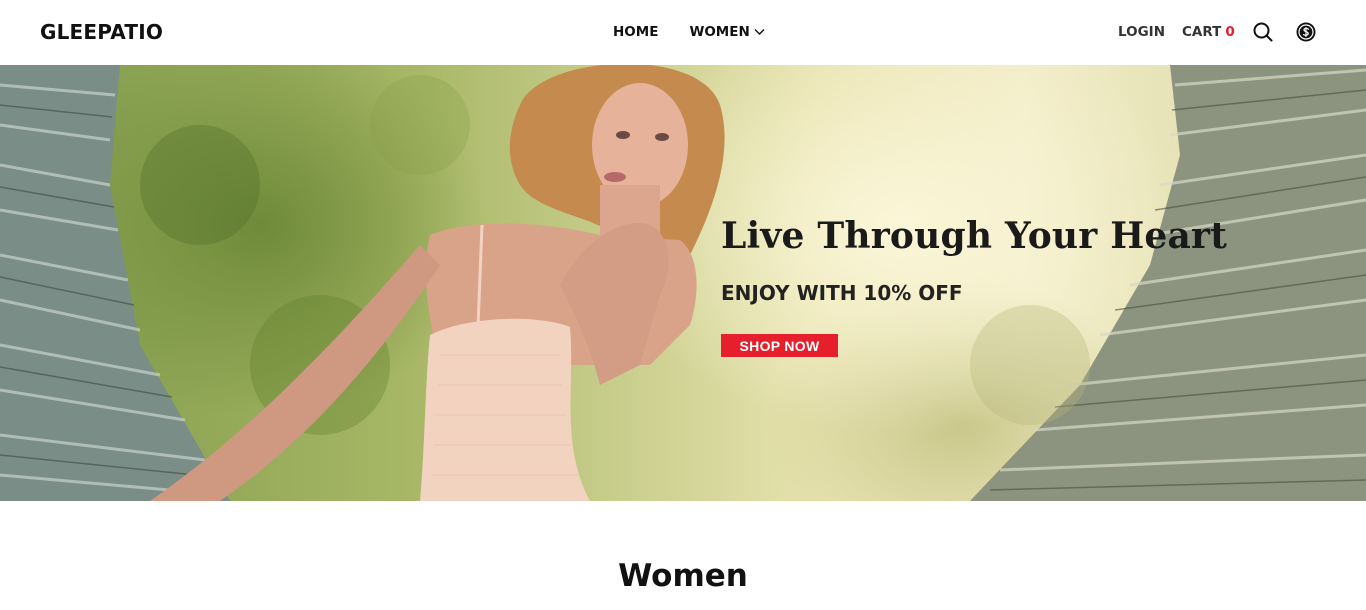 The image size is (1366, 610). Describe the element at coordinates (101, 32) in the screenshot. I see `site-logo: GLEEPATIO` at that location.